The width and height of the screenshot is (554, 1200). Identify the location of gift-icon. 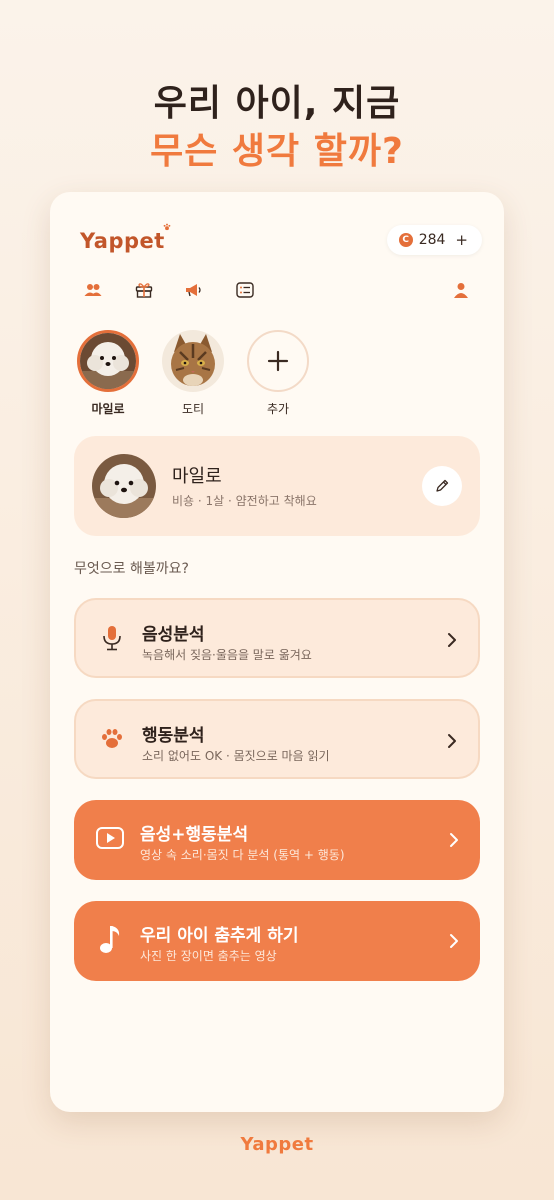
(144, 290).